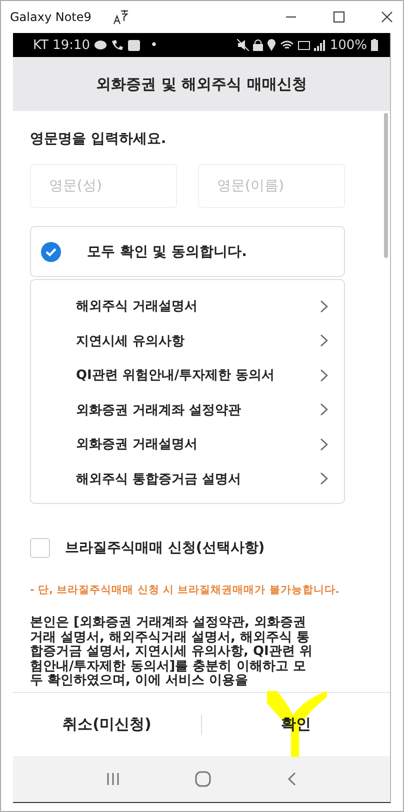 The width and height of the screenshot is (404, 812). I want to click on agree-all-card: 모두 확인 및 동의합니다., so click(187, 251).